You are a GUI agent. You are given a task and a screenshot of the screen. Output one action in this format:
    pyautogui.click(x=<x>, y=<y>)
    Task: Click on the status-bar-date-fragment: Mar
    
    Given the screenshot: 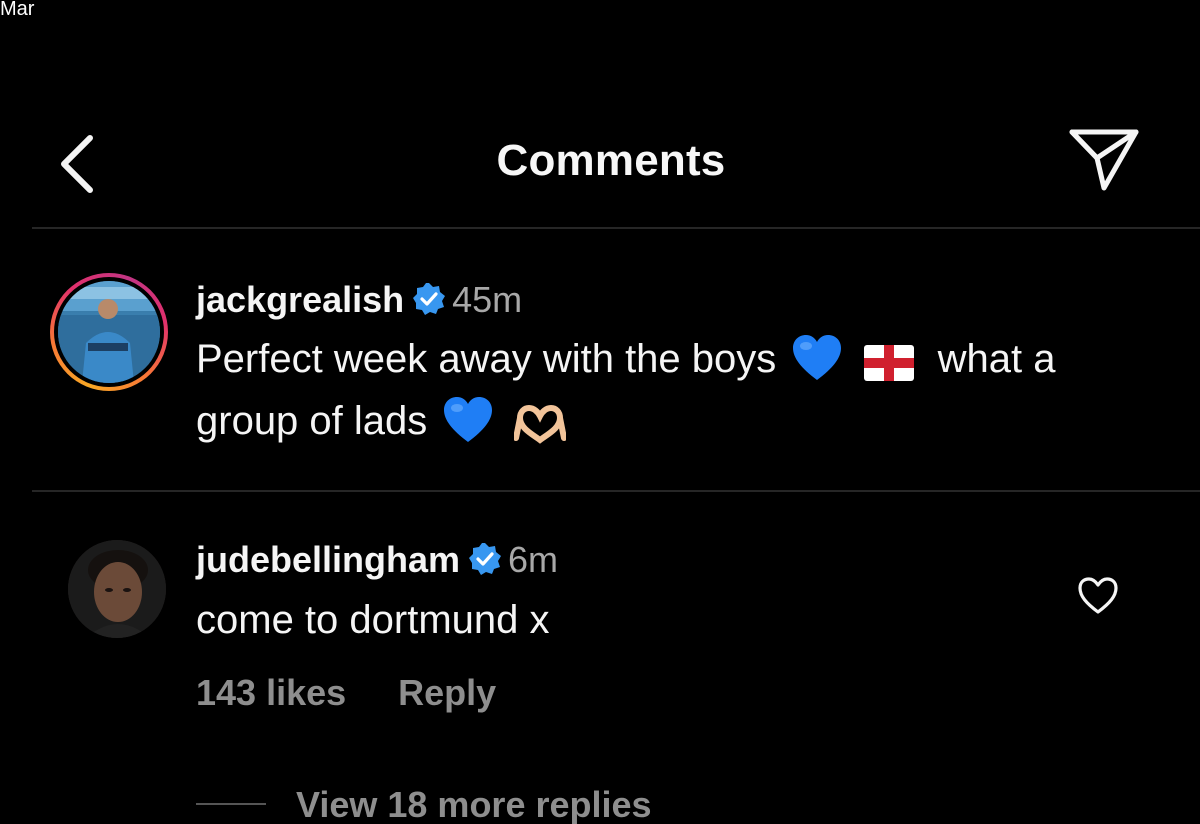 What is the action you would take?
    pyautogui.click(x=17, y=10)
    